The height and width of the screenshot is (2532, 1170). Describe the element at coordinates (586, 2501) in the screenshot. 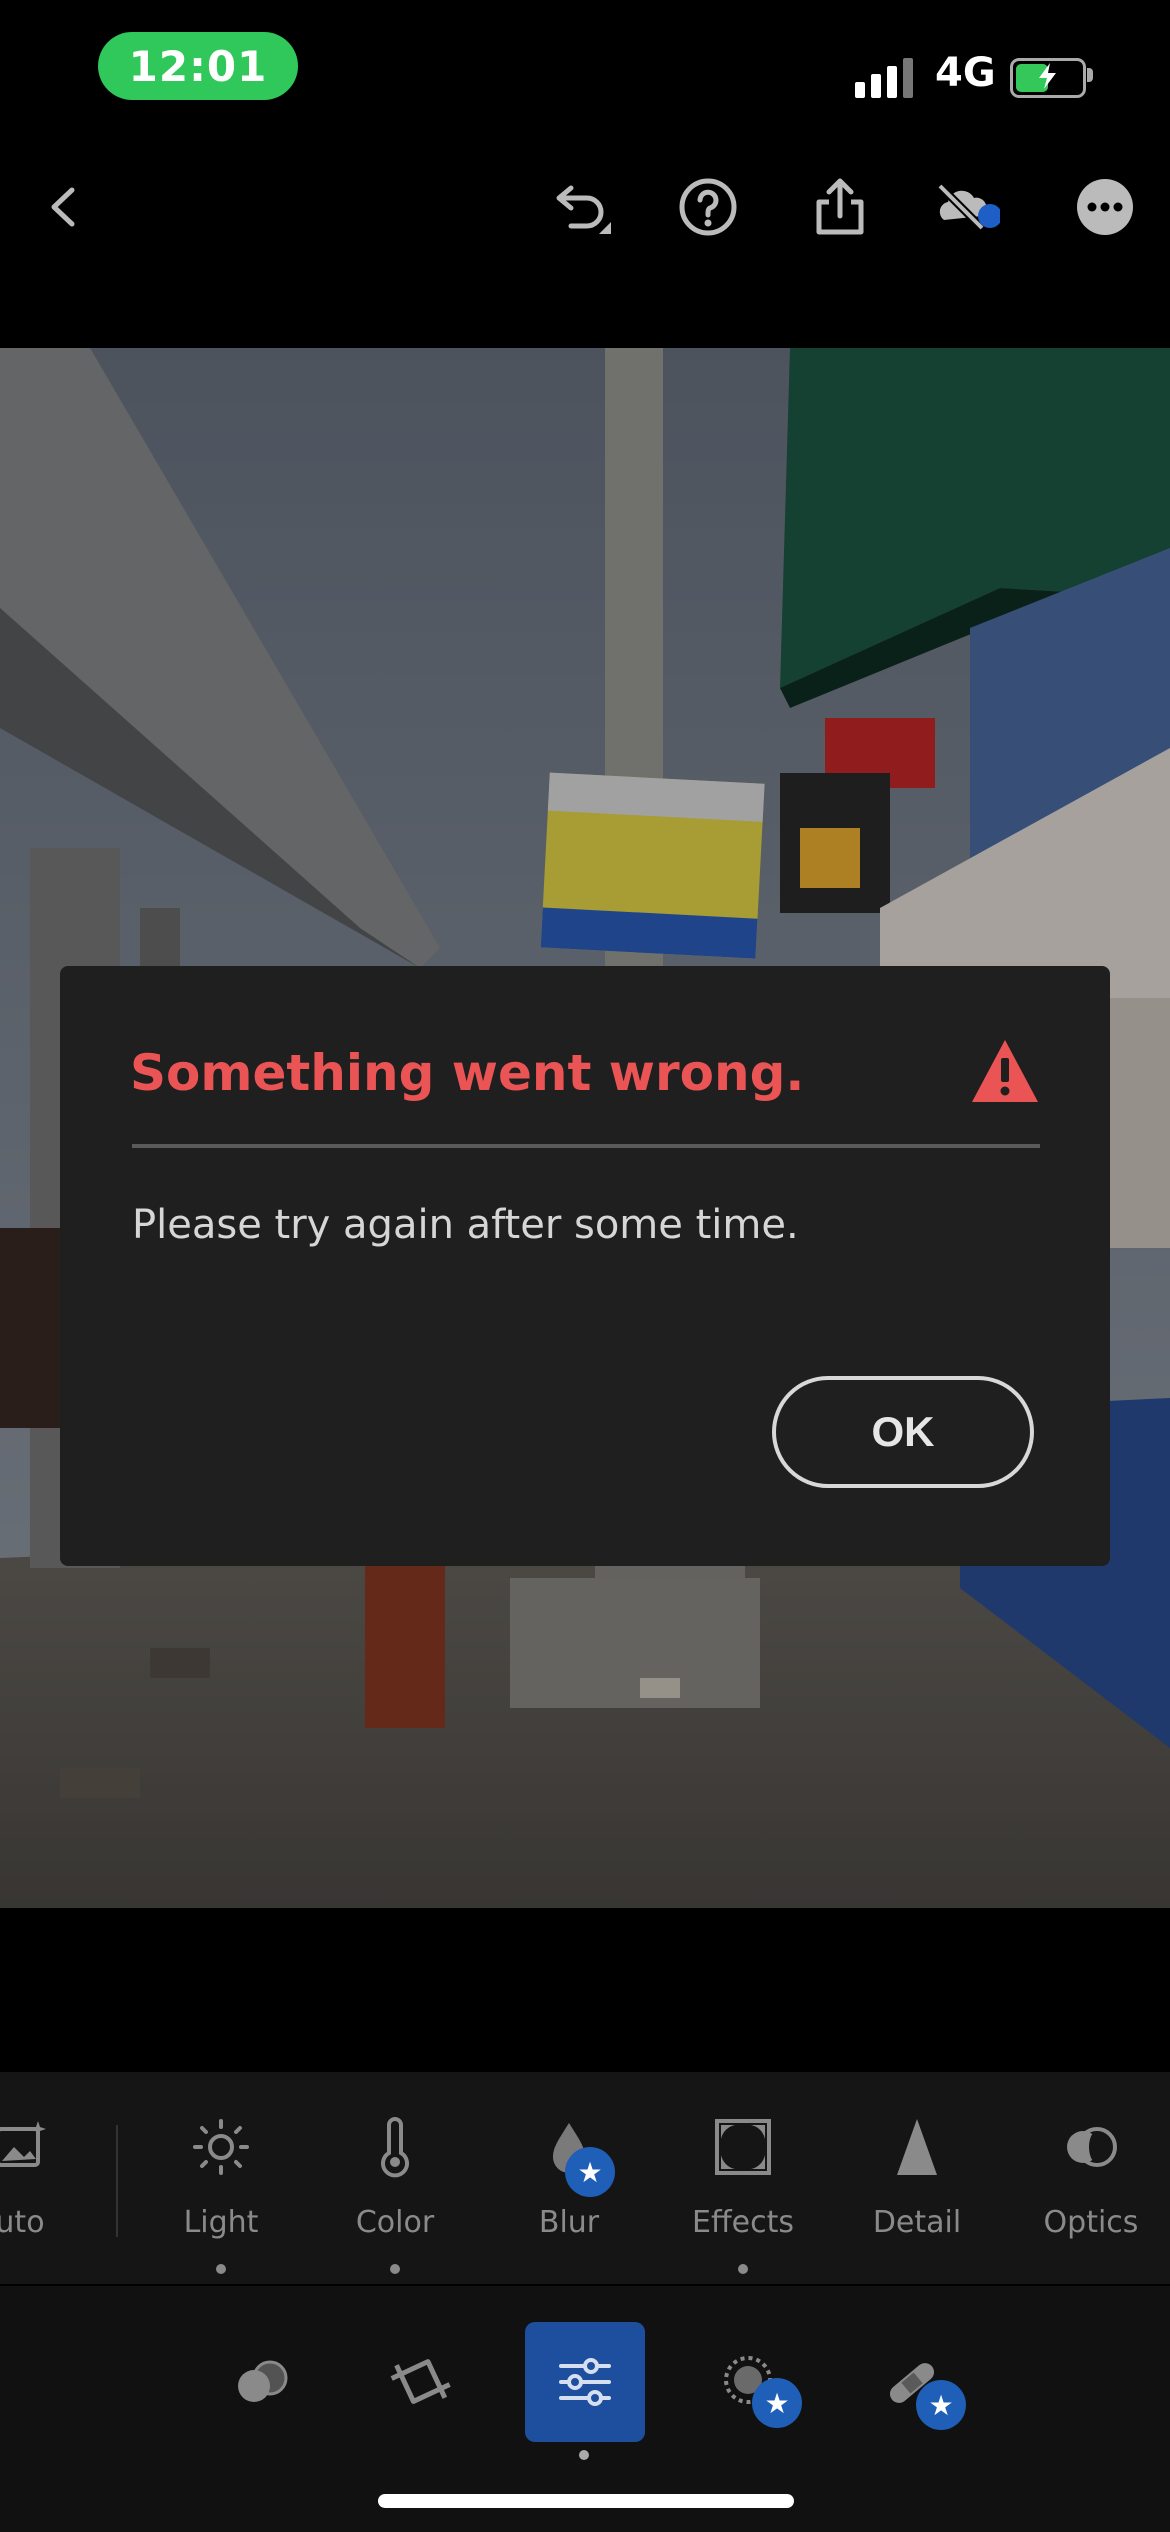

I see `home-indicator` at that location.